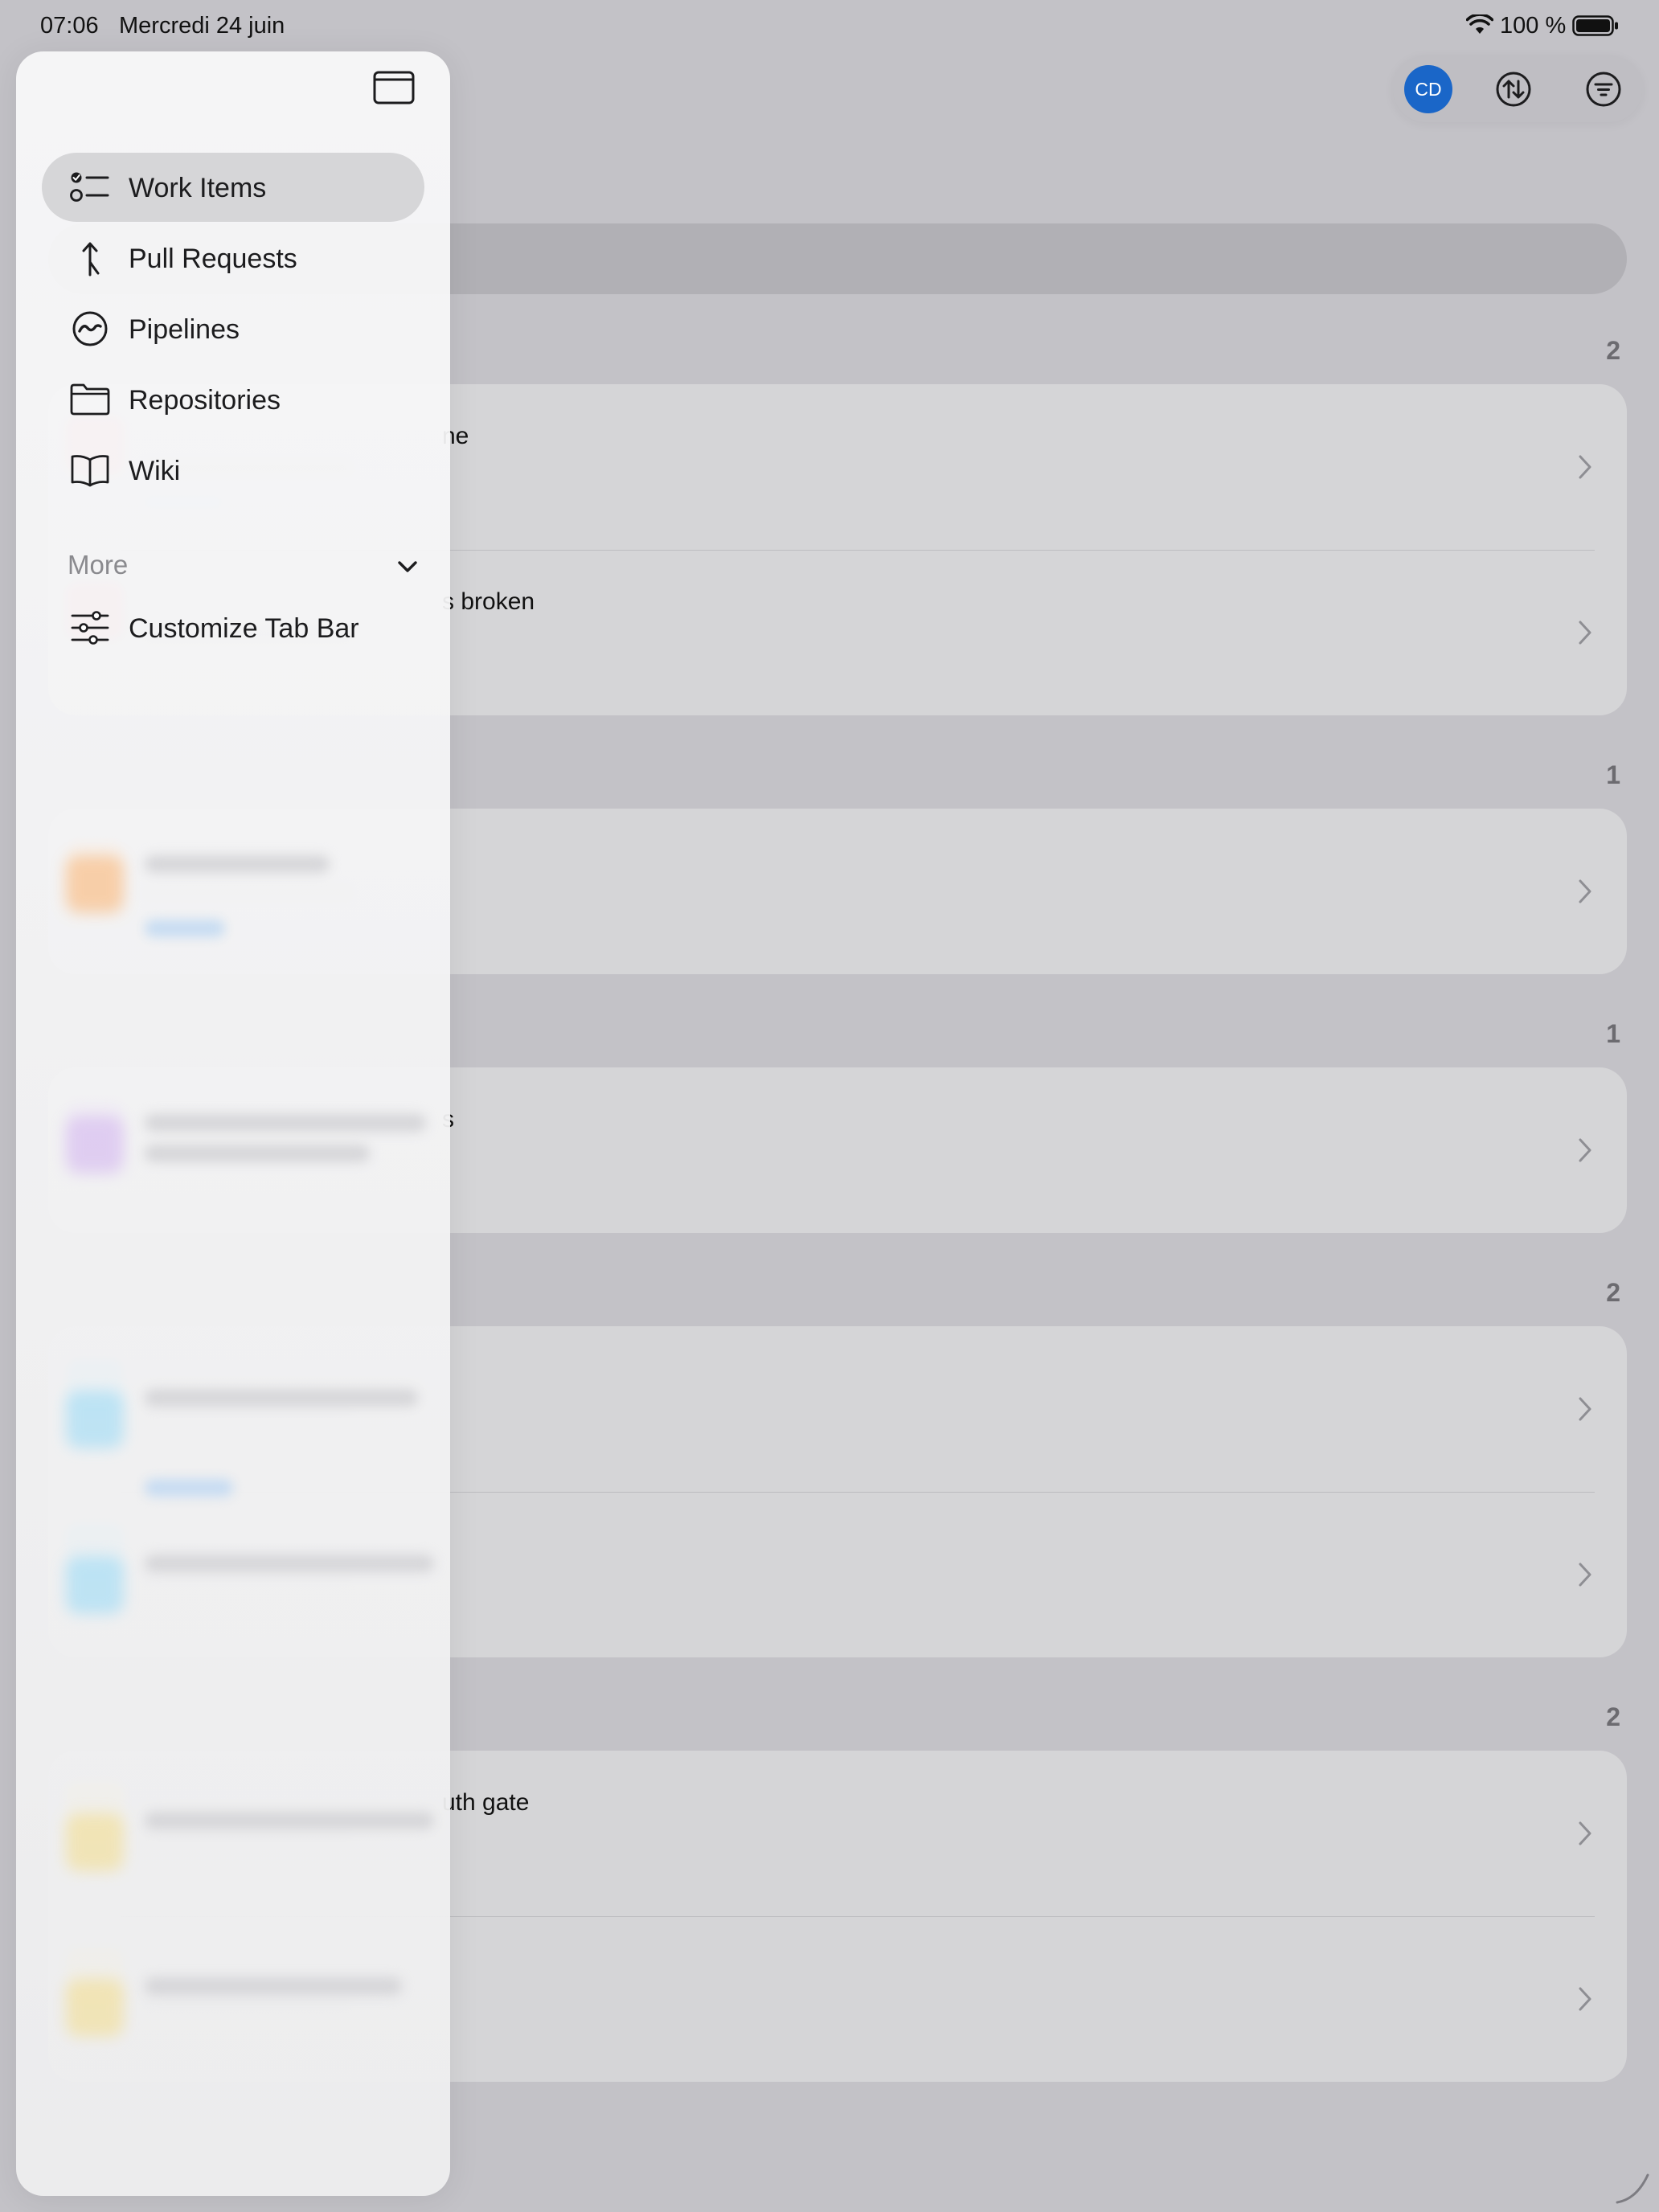  I want to click on filter-icon, so click(1603, 89).